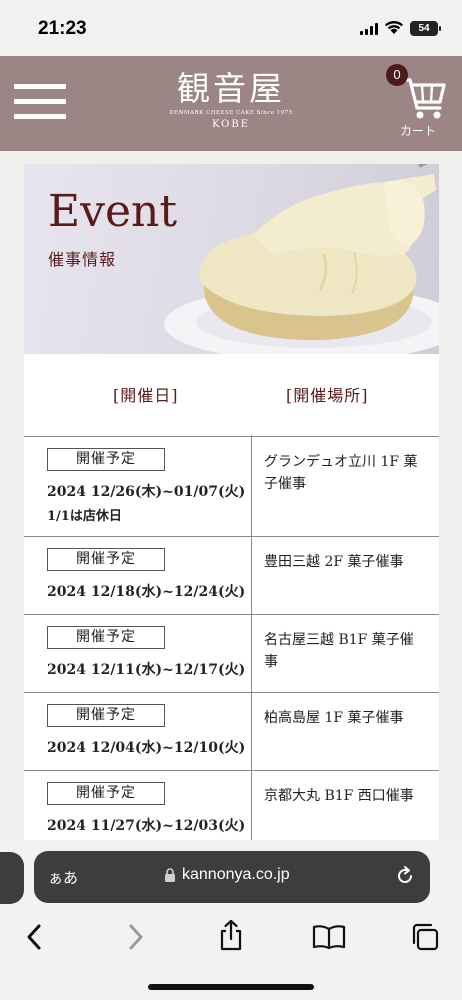 The height and width of the screenshot is (1000, 462). Describe the element at coordinates (146, 748) in the screenshot. I see `event-date: 2024 12/04(水)~12/10(火)` at that location.